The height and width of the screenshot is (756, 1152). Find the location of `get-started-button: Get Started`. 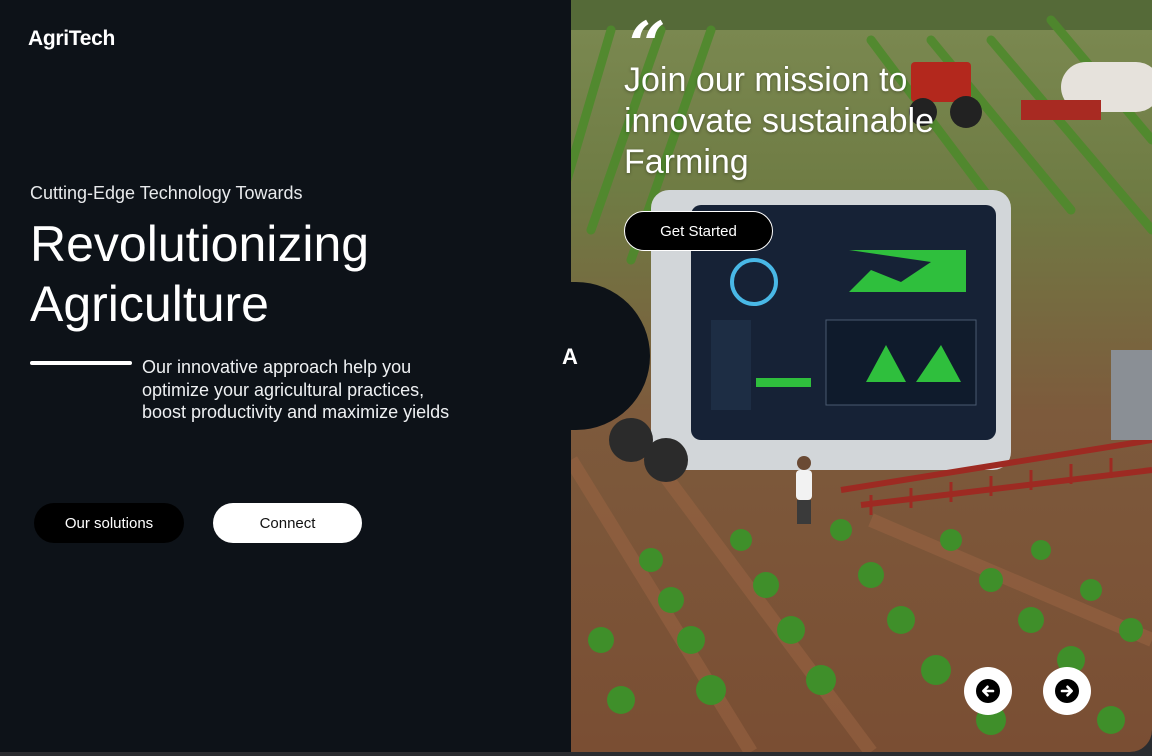

get-started-button: Get Started is located at coordinates (698, 231).